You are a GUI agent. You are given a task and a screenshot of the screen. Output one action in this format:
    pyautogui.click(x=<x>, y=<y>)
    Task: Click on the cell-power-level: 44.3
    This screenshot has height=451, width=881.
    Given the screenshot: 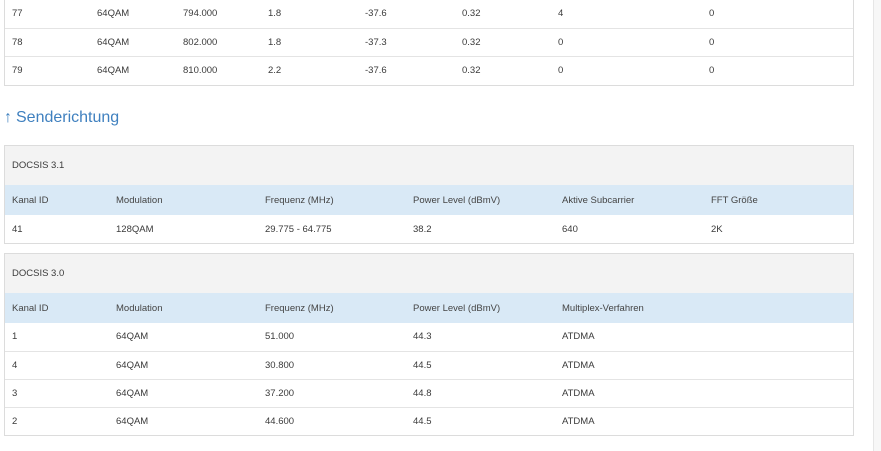 What is the action you would take?
    pyautogui.click(x=422, y=337)
    